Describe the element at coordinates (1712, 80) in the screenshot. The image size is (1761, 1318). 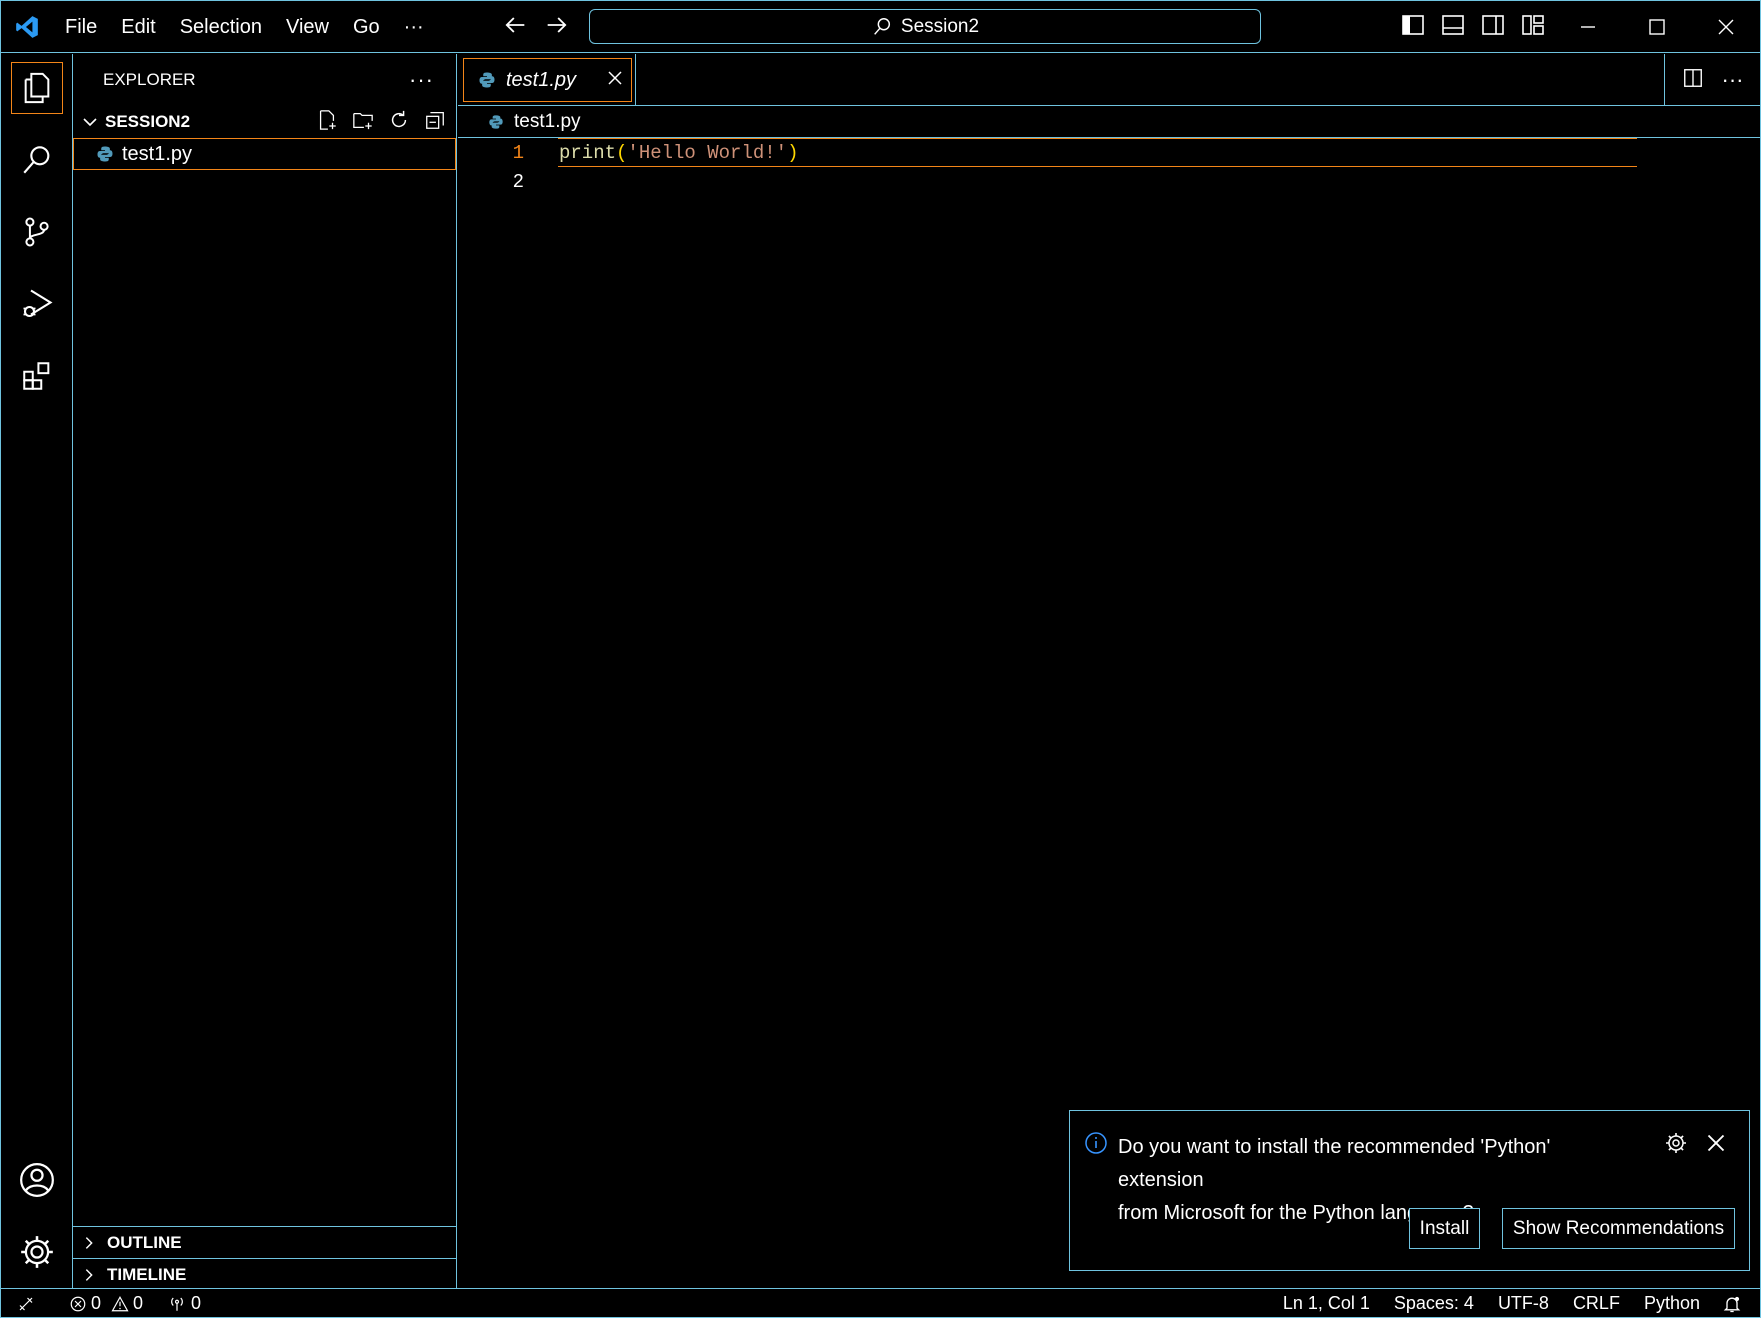
I see `editor-actions: ···` at that location.